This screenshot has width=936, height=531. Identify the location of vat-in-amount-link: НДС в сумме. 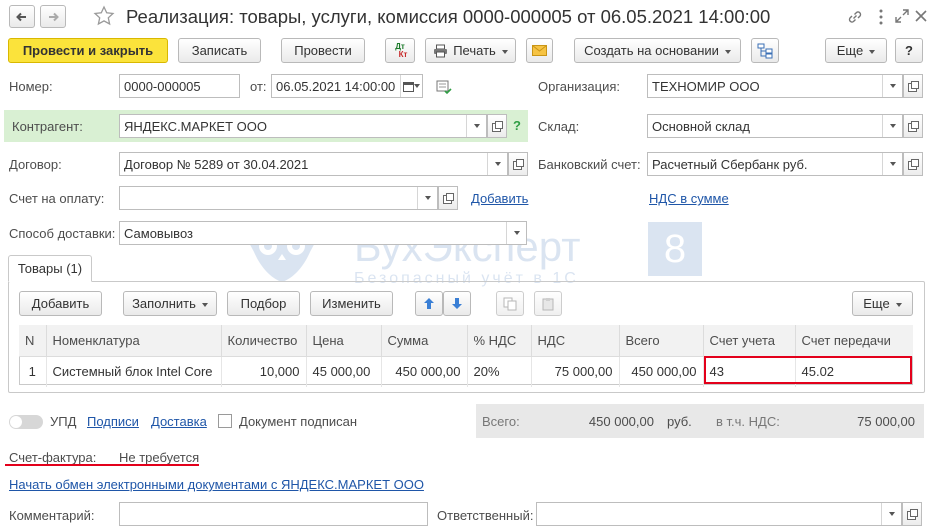
(689, 199).